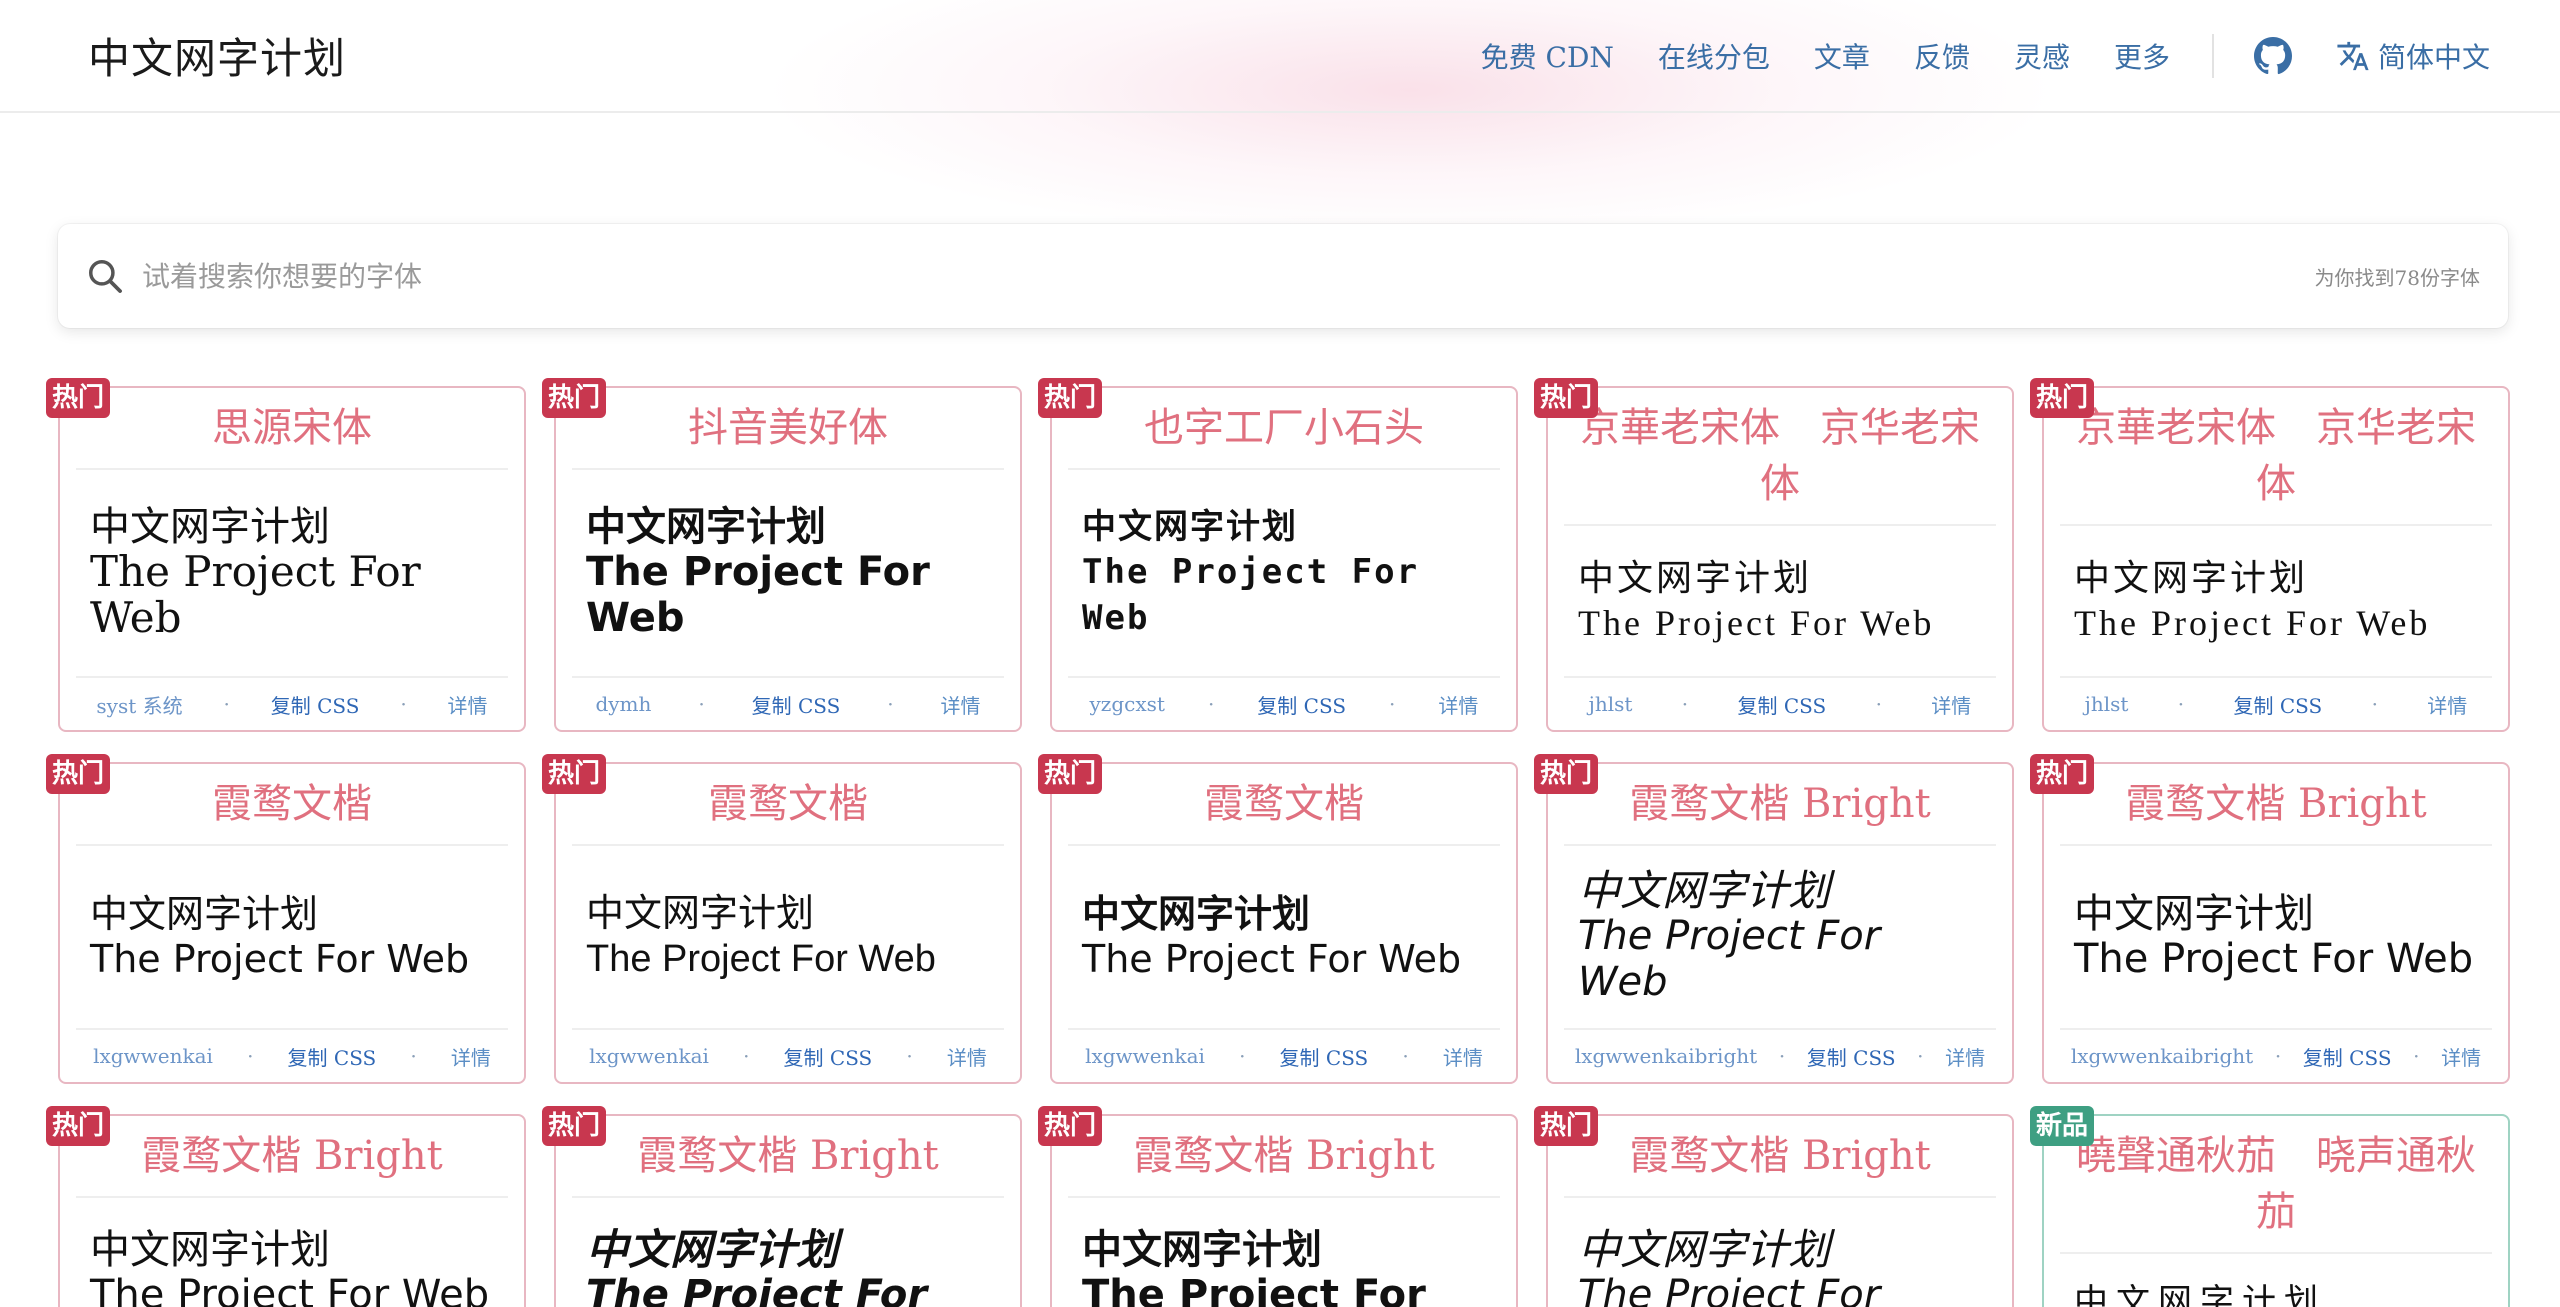 The width and height of the screenshot is (2560, 1307). I want to click on language-switcher: 简体中文, so click(2413, 56).